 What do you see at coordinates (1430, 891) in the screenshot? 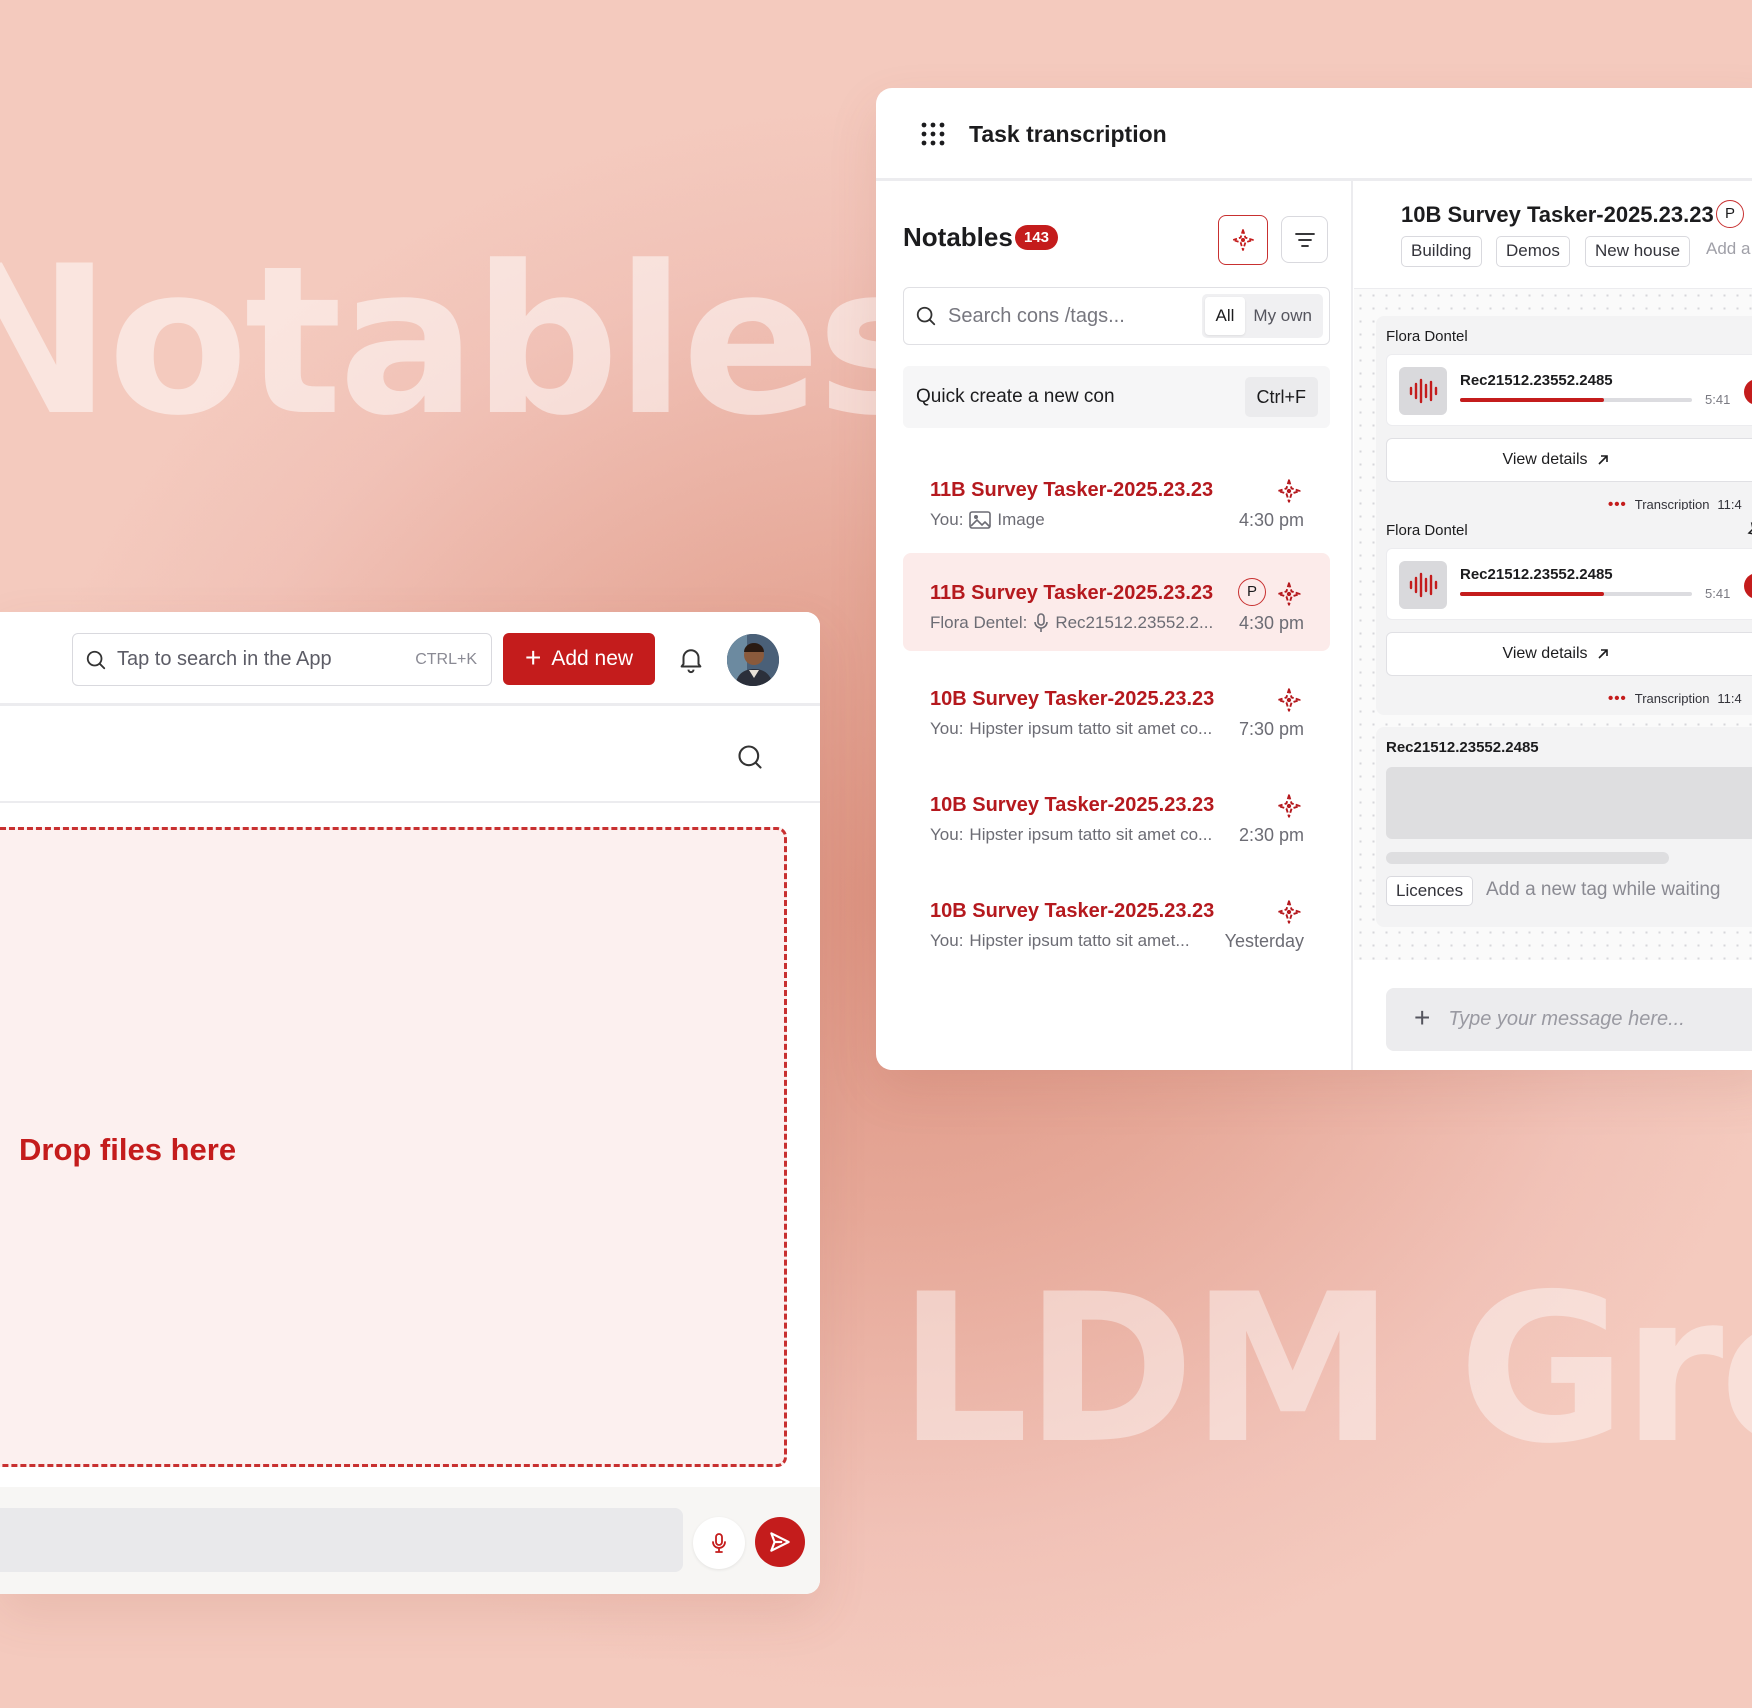
I see `tag-chip: Licences` at bounding box center [1430, 891].